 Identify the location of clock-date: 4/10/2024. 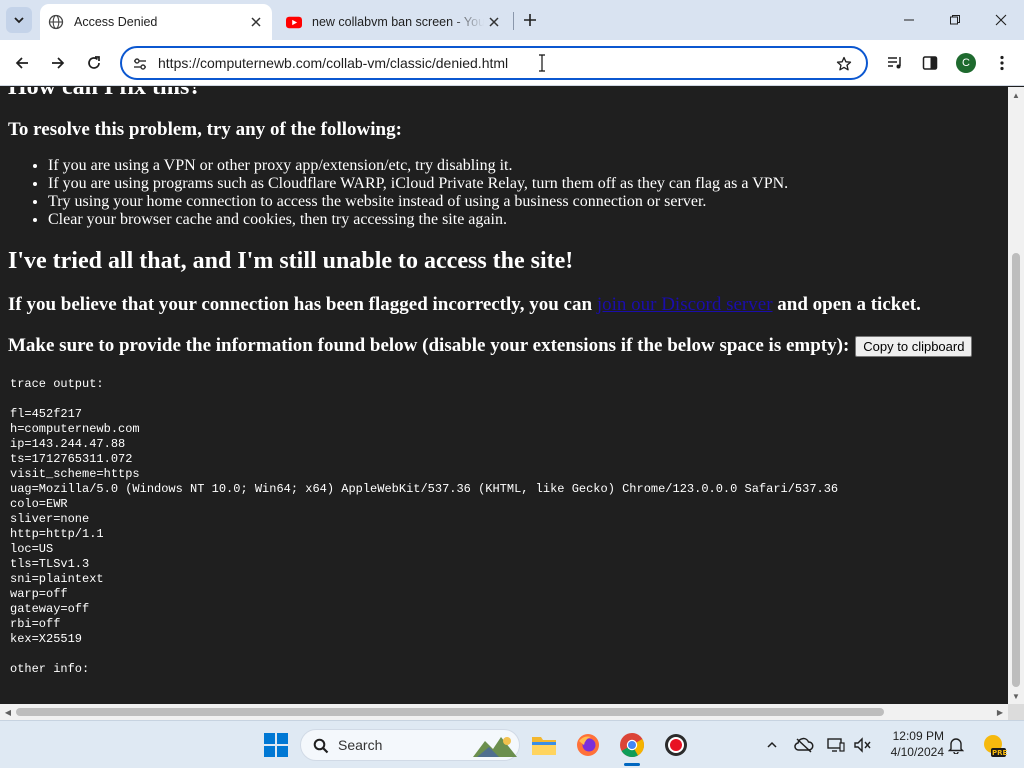
(917, 752).